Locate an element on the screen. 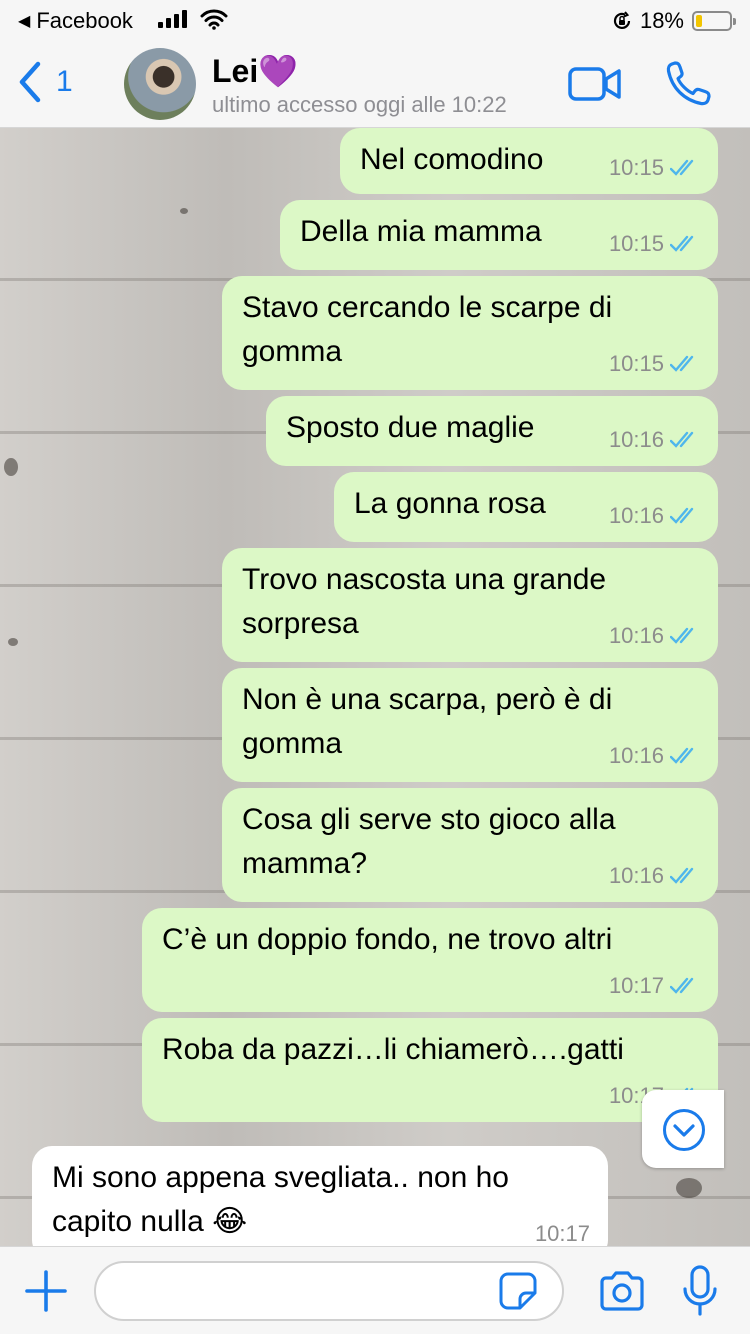 This screenshot has width=750, height=1334. battery-percent: 18% is located at coordinates (661, 20).